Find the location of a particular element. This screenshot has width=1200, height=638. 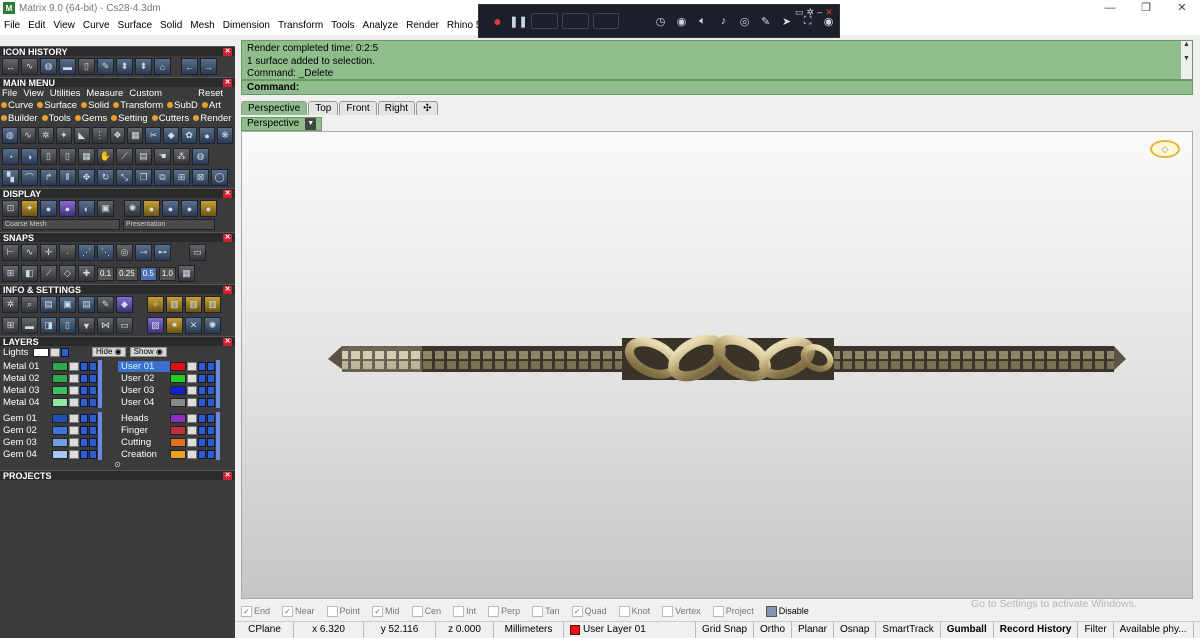

layer-row-user-02: User 02 is located at coordinates (174, 378).